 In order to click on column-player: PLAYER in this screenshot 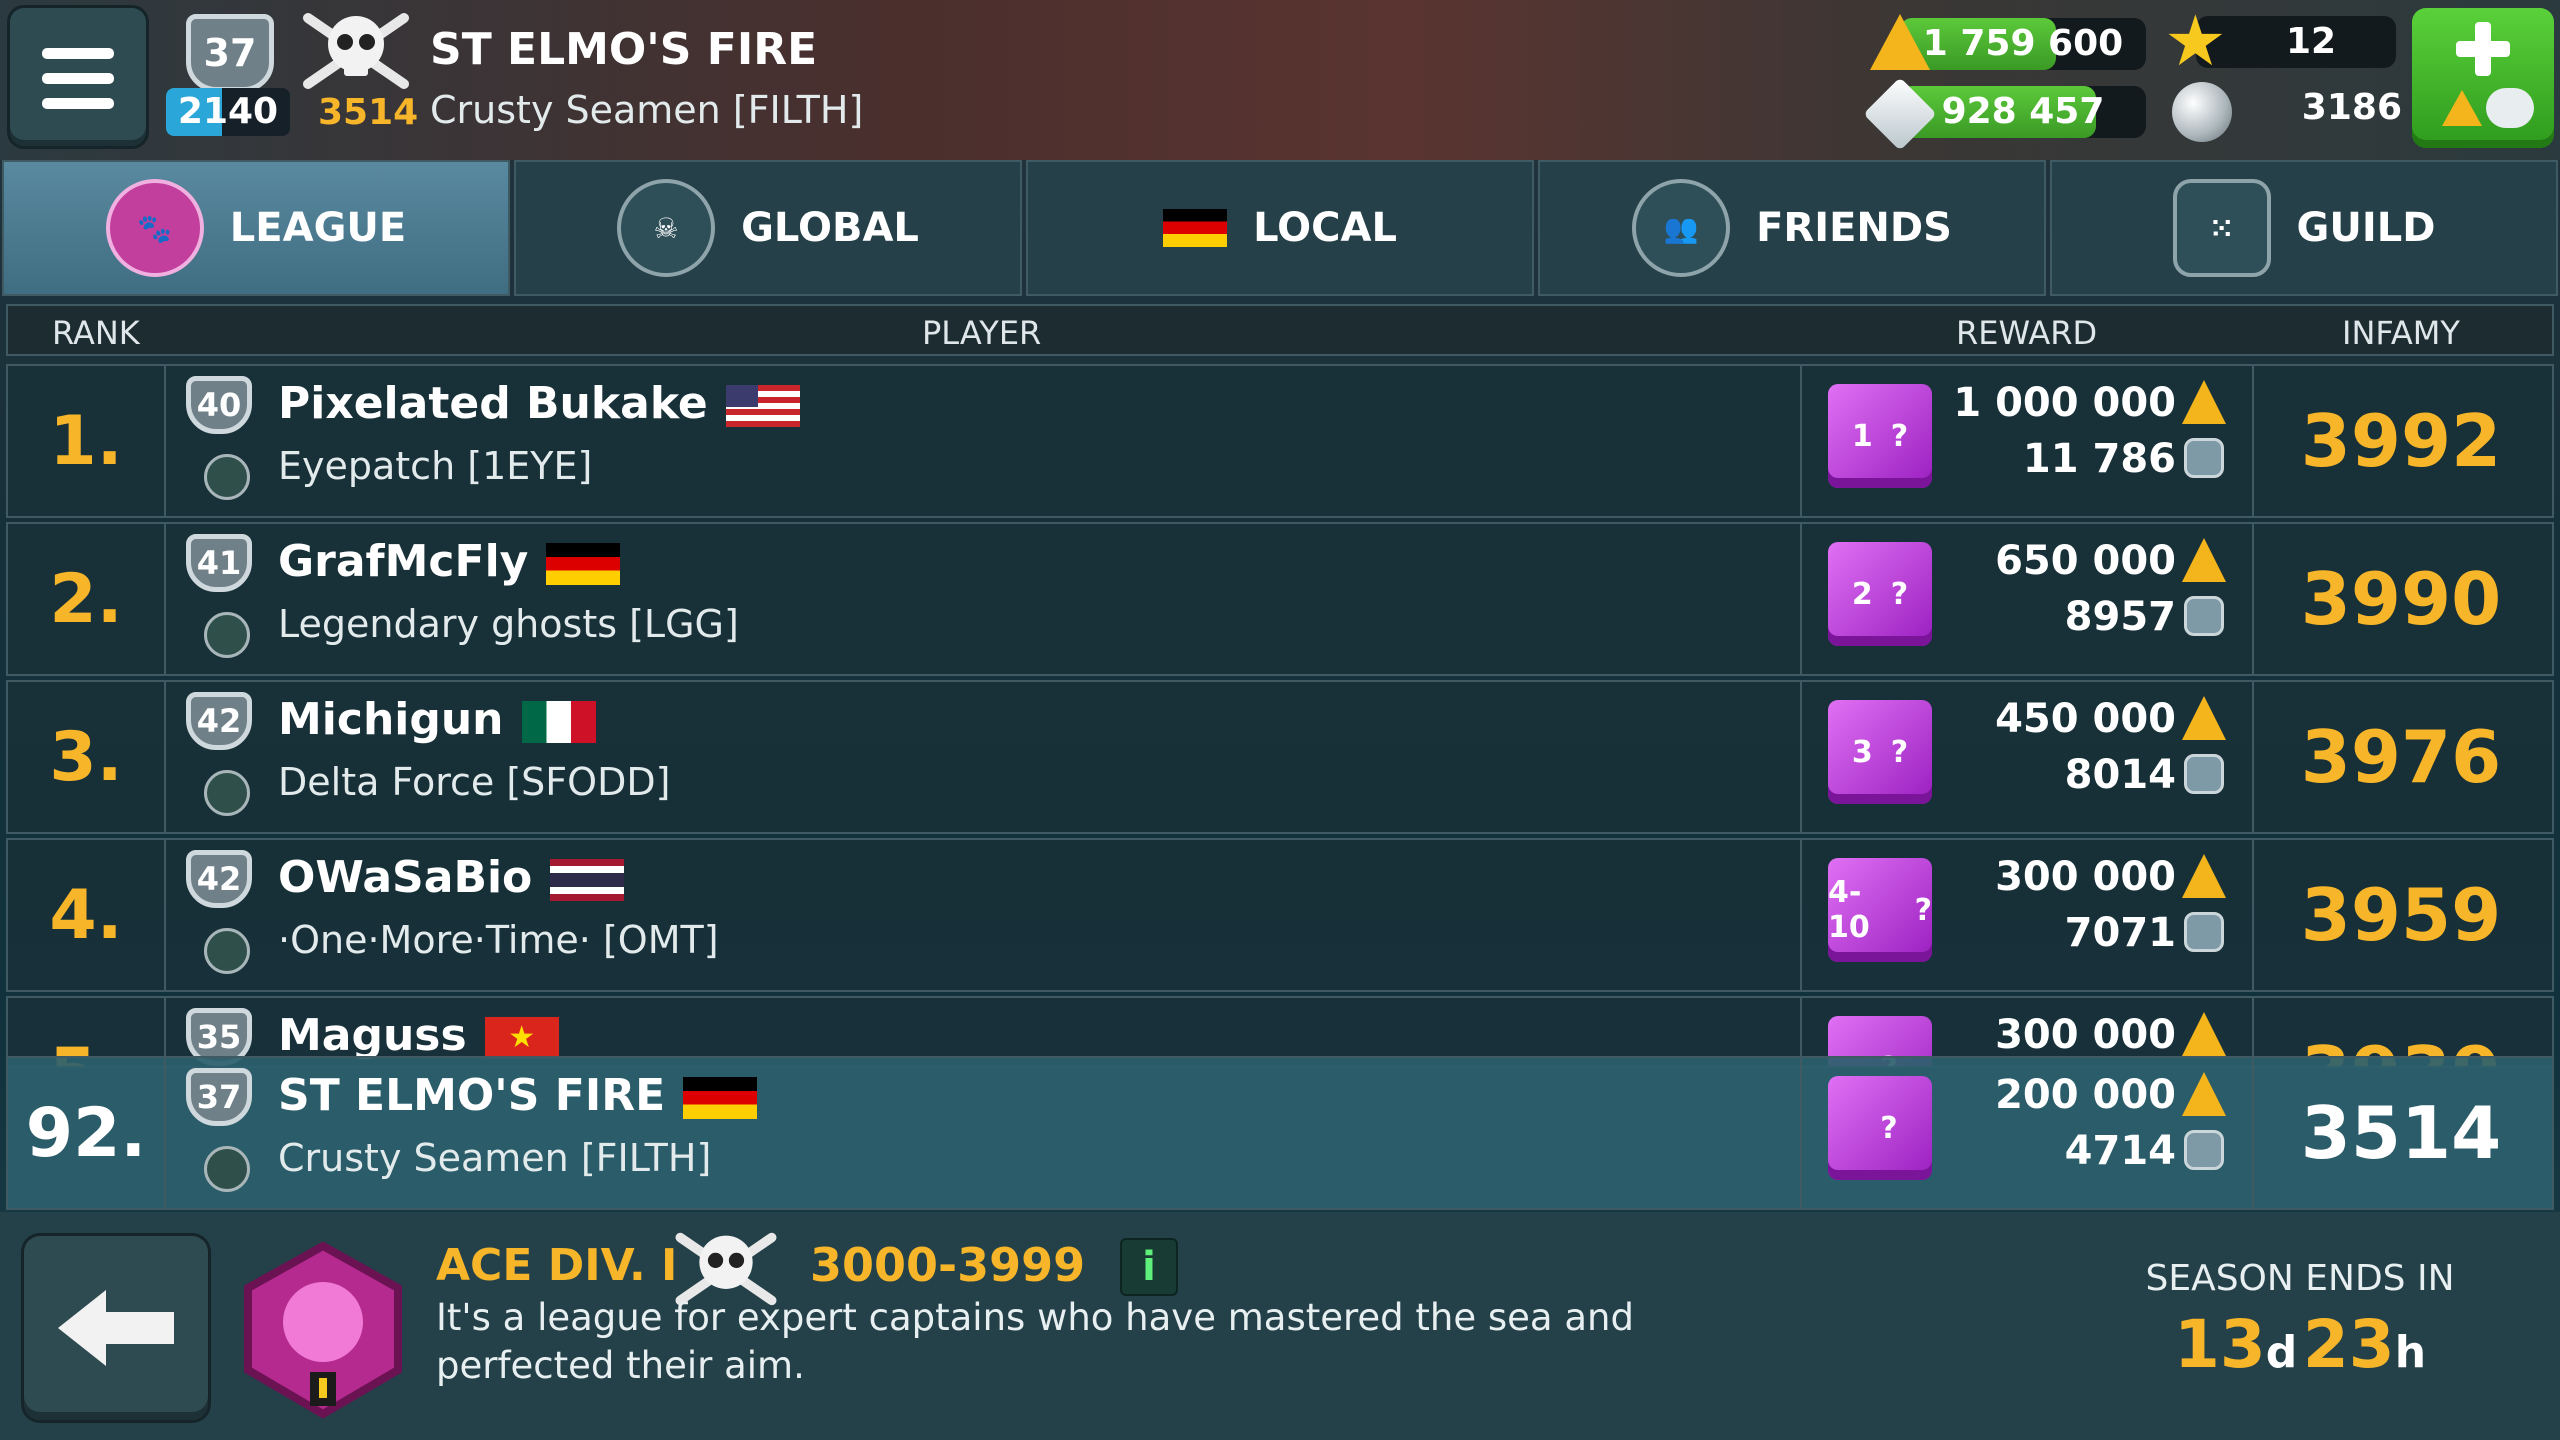, I will do `click(982, 333)`.